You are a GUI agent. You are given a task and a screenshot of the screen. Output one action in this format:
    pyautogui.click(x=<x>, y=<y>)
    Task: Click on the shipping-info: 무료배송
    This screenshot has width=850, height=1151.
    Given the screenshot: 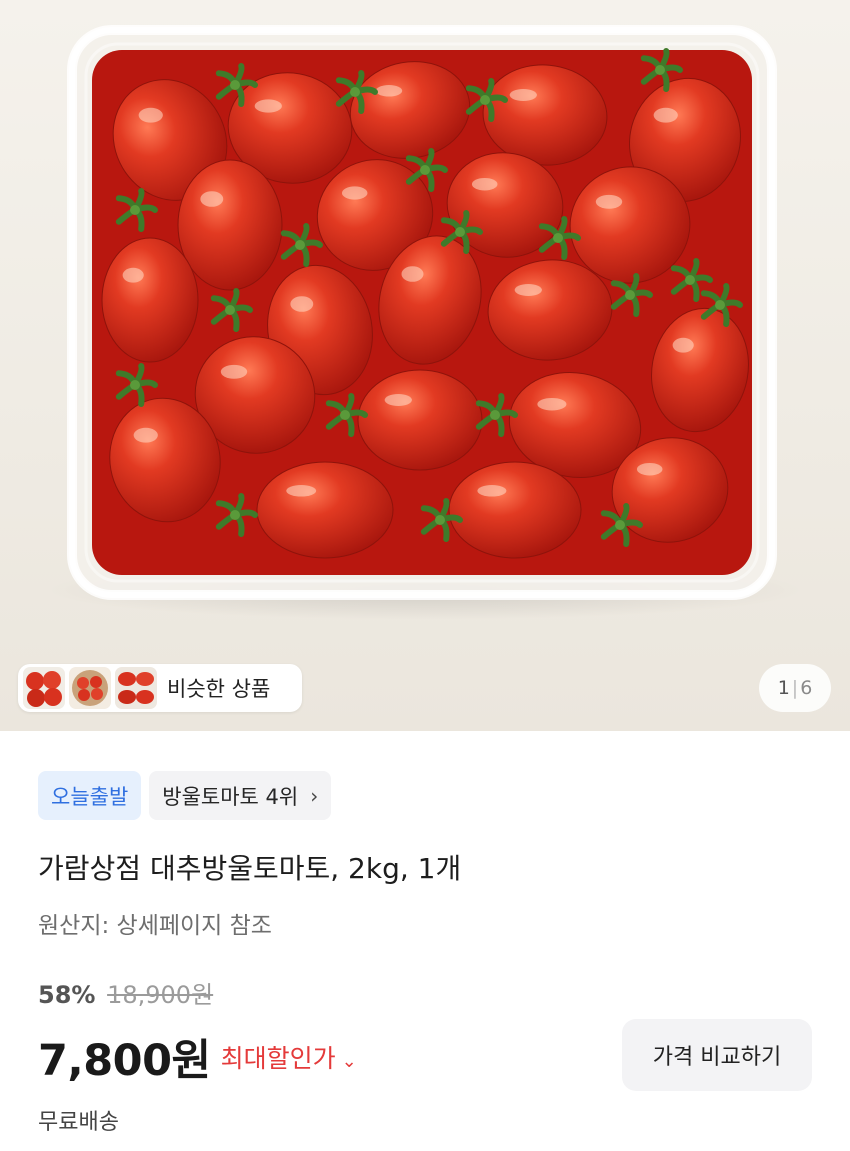 What is the action you would take?
    pyautogui.click(x=78, y=1122)
    